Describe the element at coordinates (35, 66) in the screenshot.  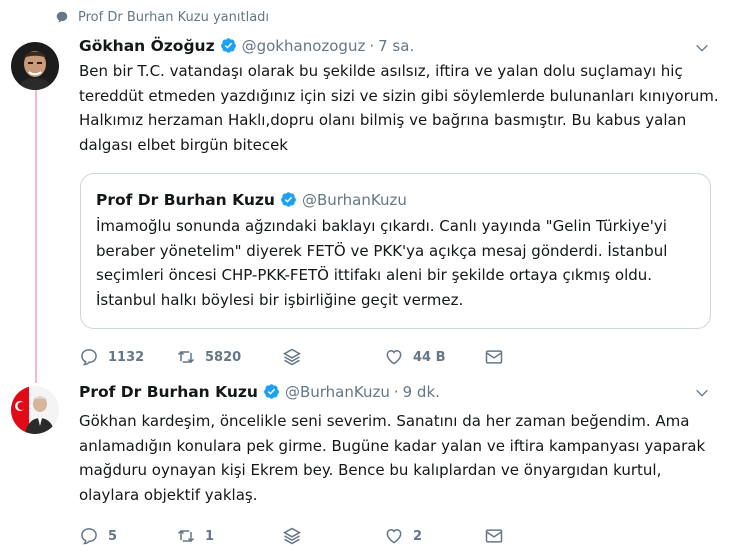
I see `avatar-gokhan` at that location.